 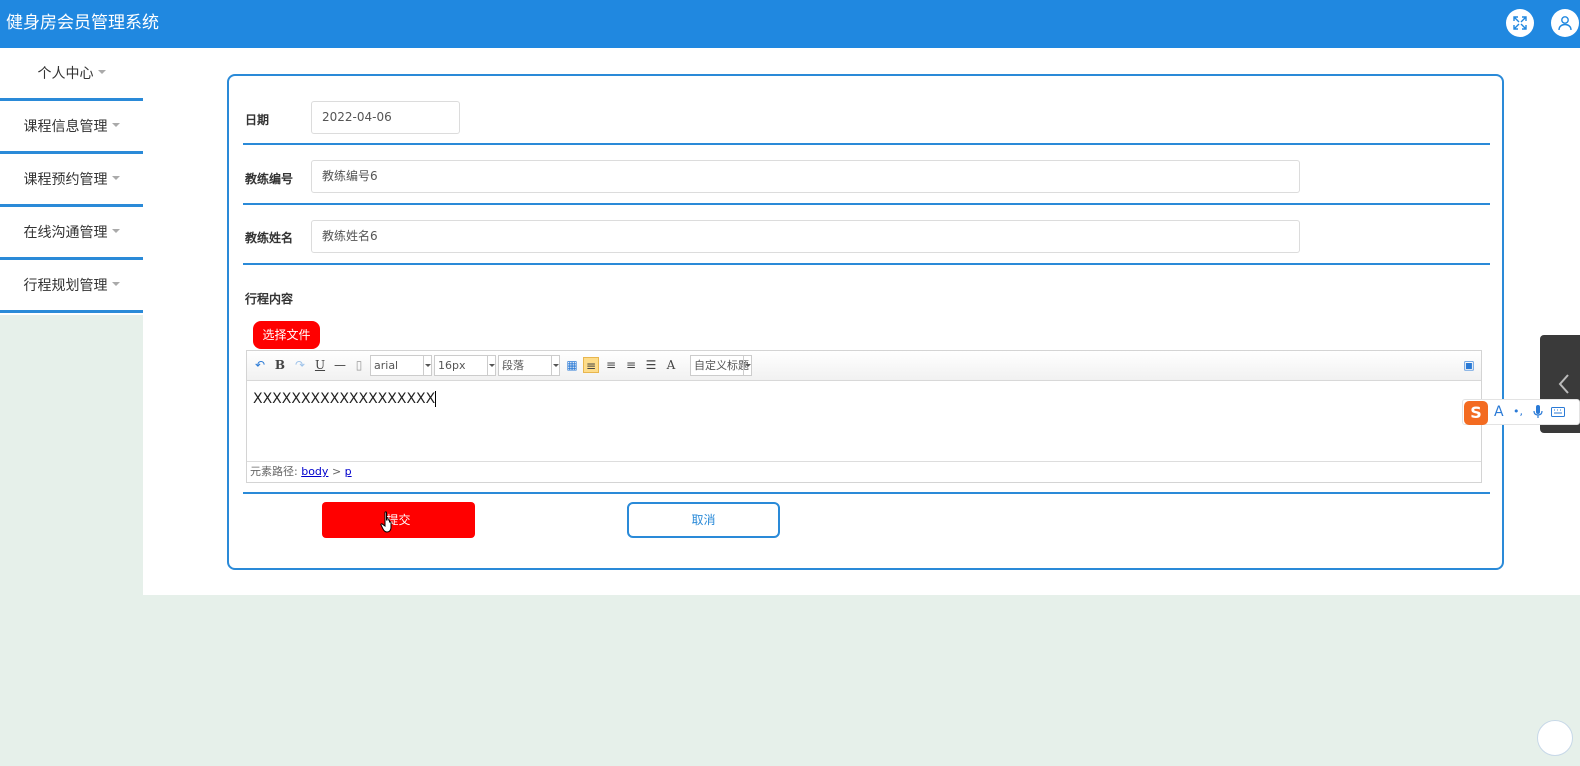 I want to click on date-input: 2022-04-06, so click(x=385, y=117).